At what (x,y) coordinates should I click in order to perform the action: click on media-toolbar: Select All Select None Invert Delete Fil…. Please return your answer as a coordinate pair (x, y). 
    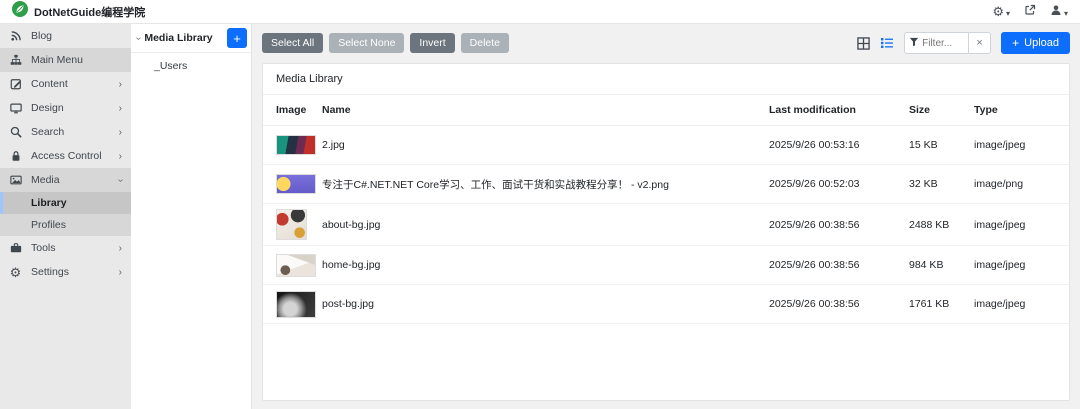
    Looking at the image, I should click on (666, 43).